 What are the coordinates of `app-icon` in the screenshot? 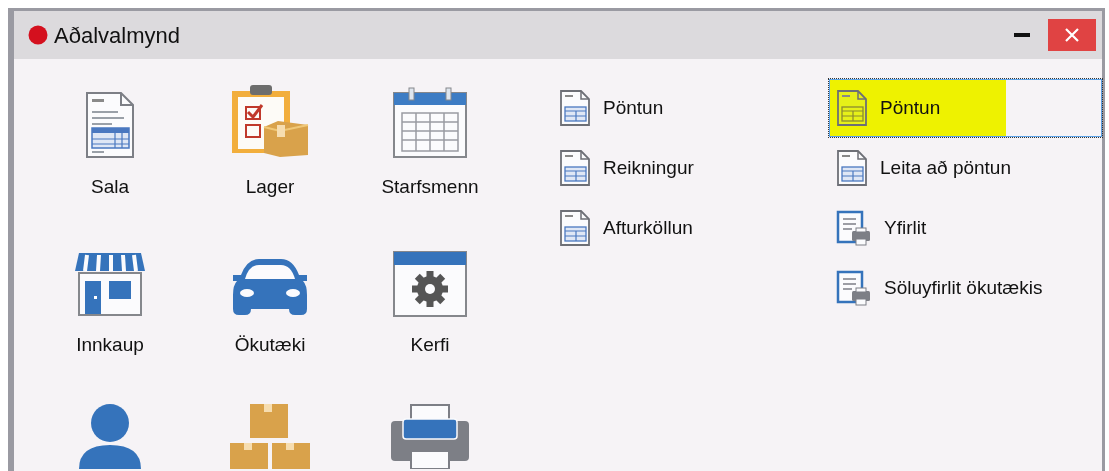 It's located at (38, 35).